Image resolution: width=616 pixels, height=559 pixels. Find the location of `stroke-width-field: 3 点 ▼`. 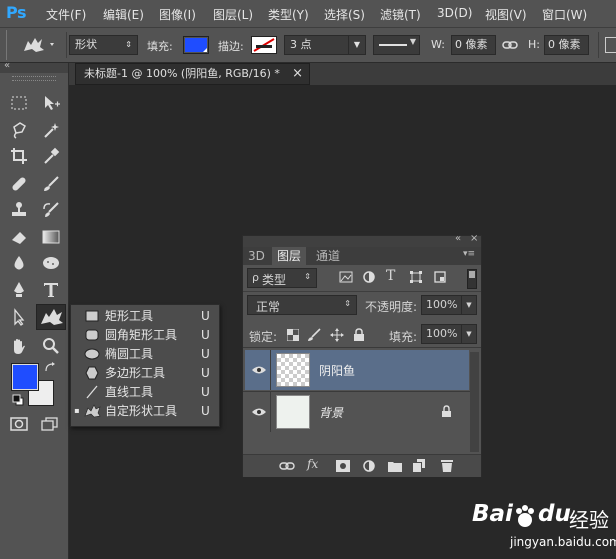

stroke-width-field: 3 点 ▼ is located at coordinates (325, 45).